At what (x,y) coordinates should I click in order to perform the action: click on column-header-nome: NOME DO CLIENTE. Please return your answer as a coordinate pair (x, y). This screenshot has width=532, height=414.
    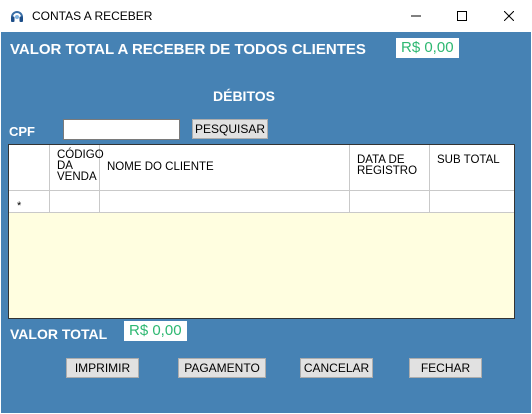
    Looking at the image, I should click on (225, 167).